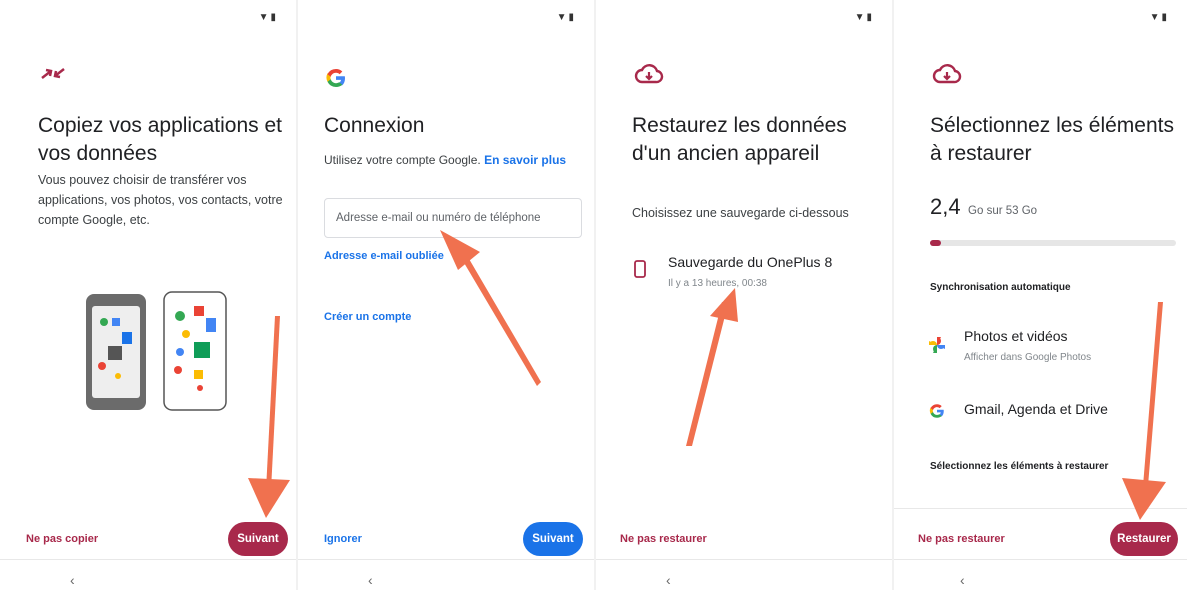 The height and width of the screenshot is (590, 1187). Describe the element at coordinates (640, 269) in the screenshot. I see `phone-icon` at that location.